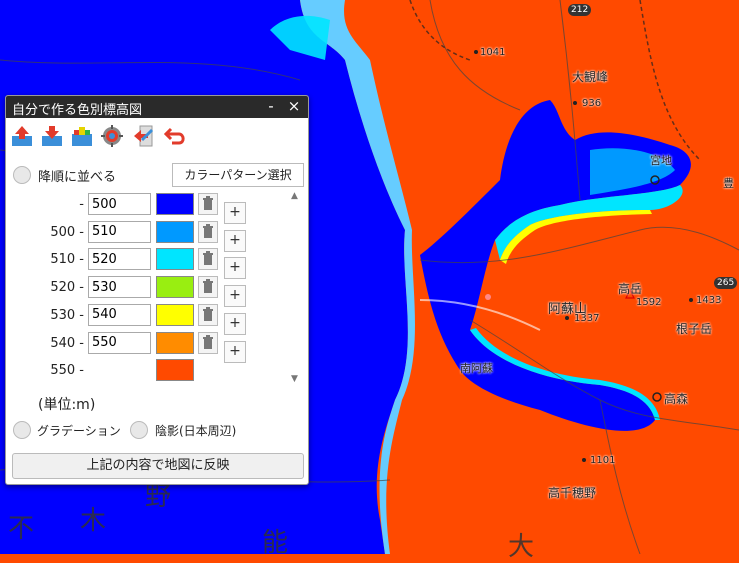  What do you see at coordinates (196, 431) in the screenshot?
I see `shade-label: 陰影(日本周辺)` at bounding box center [196, 431].